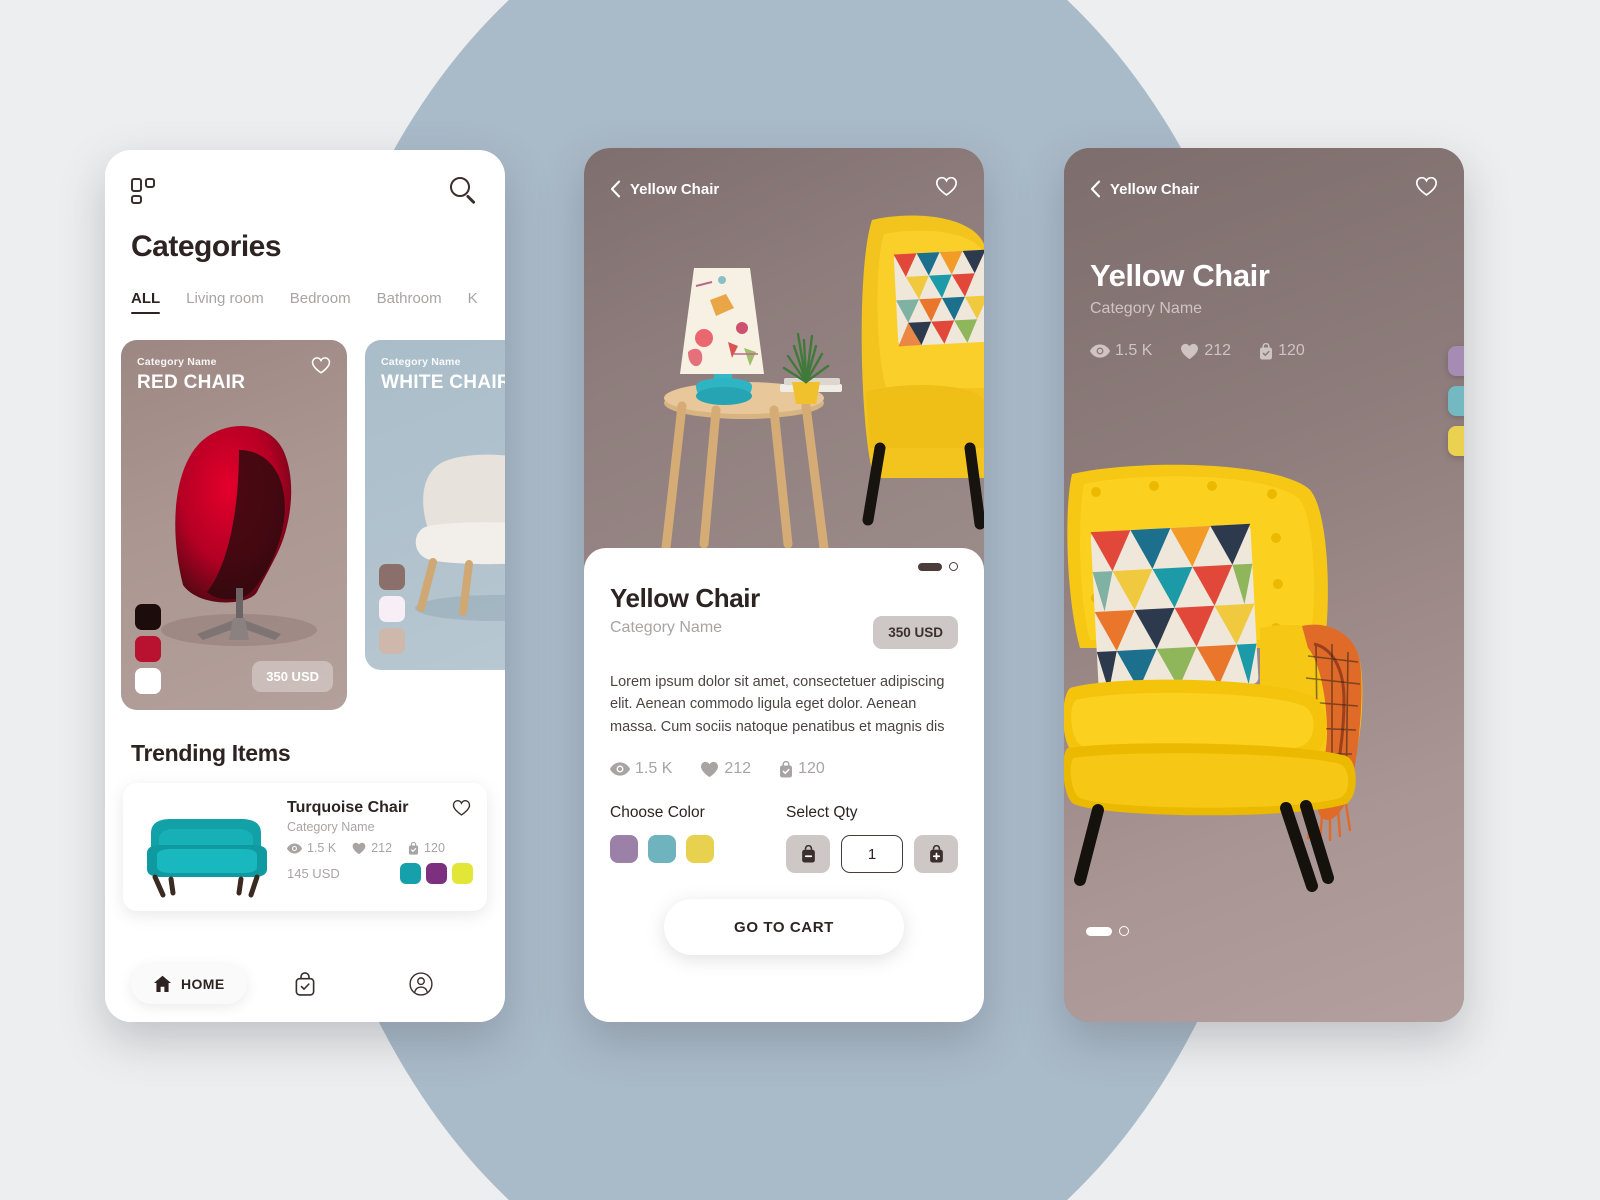 The width and height of the screenshot is (1600, 1200). Describe the element at coordinates (392, 577) in the screenshot. I see `swatch-brown` at that location.